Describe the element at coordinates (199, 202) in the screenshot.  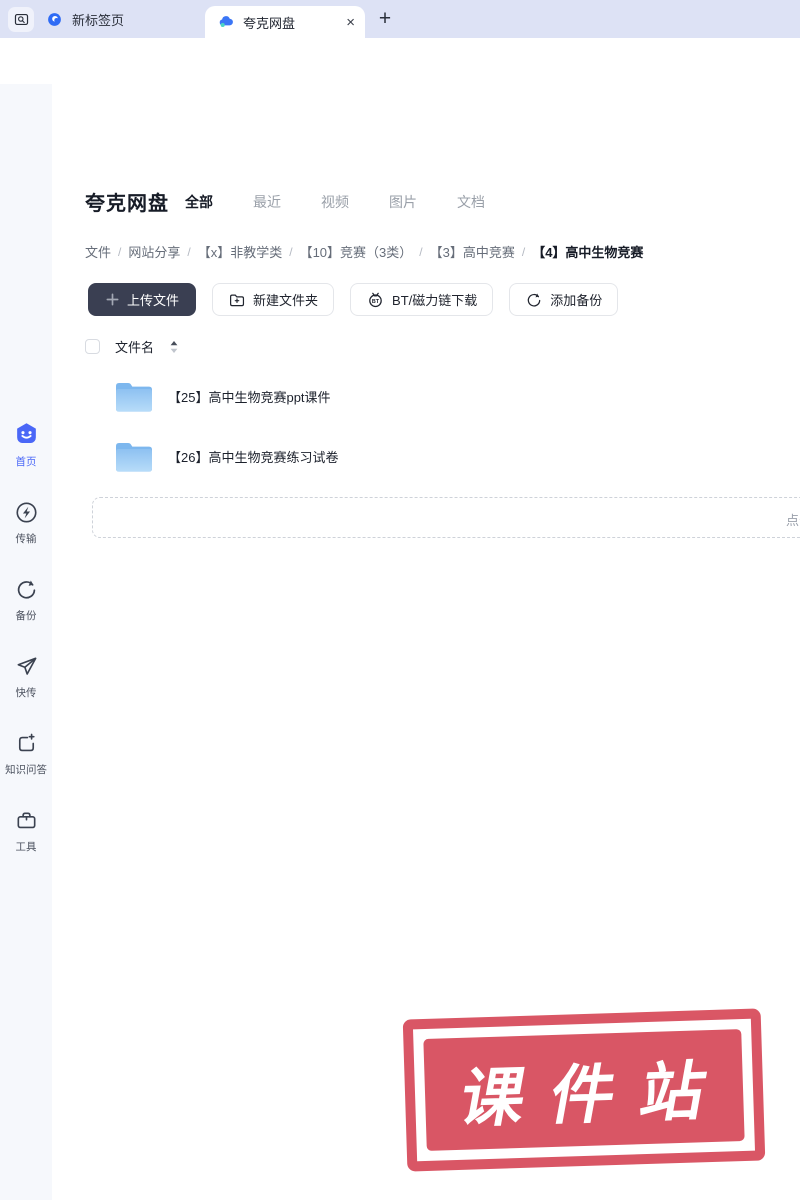
I see `tab-all: 全部` at that location.